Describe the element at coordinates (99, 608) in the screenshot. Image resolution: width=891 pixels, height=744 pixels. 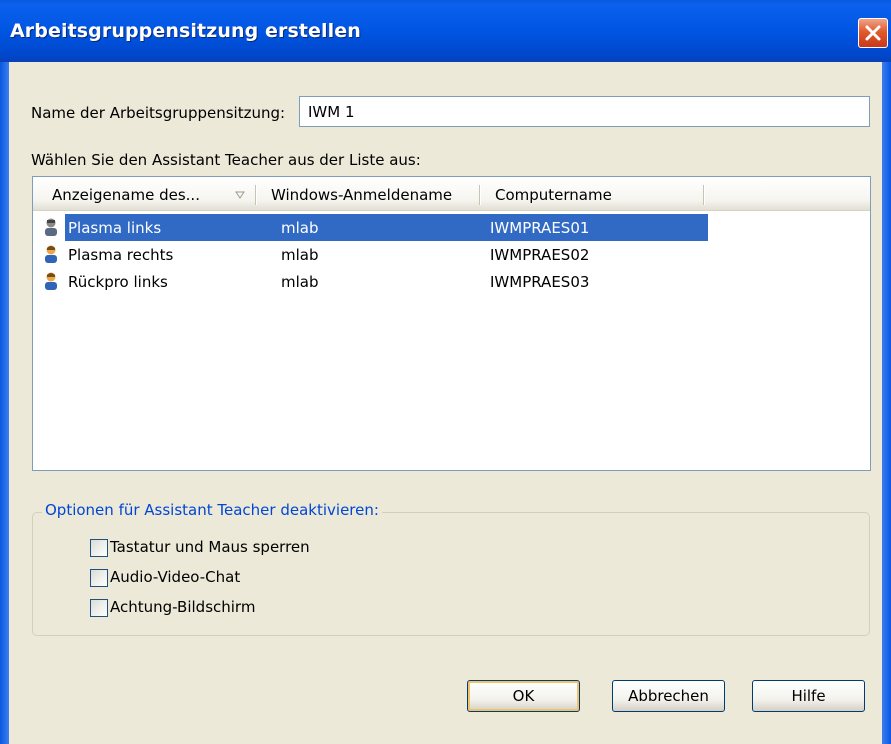
I see `attention-screen-checkbox` at that location.